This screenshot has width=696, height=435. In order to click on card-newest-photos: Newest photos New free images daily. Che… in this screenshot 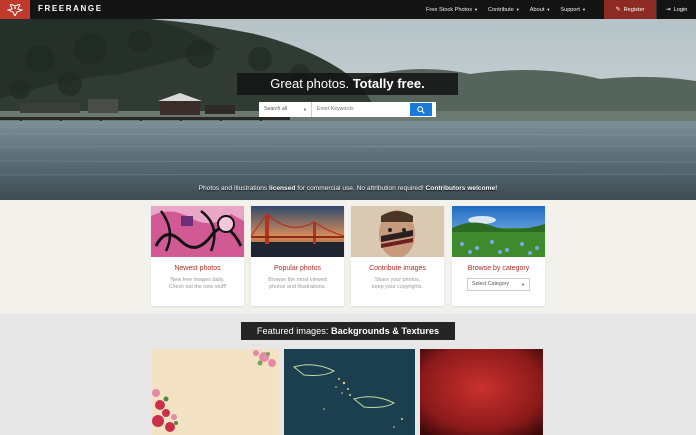, I will do `click(197, 256)`.